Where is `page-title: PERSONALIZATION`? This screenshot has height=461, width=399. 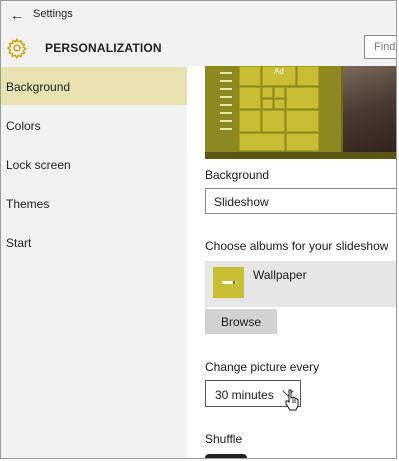
page-title: PERSONALIZATION is located at coordinates (103, 48).